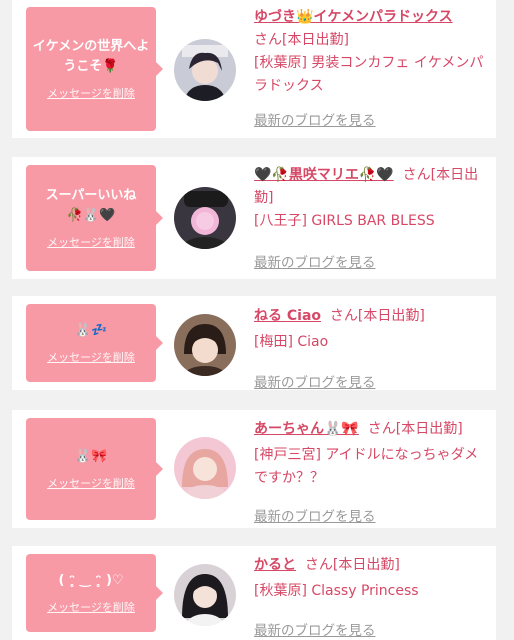  What do you see at coordinates (306, 429) in the screenshot?
I see `cast-name-link: あーちゃん🐰🎀` at bounding box center [306, 429].